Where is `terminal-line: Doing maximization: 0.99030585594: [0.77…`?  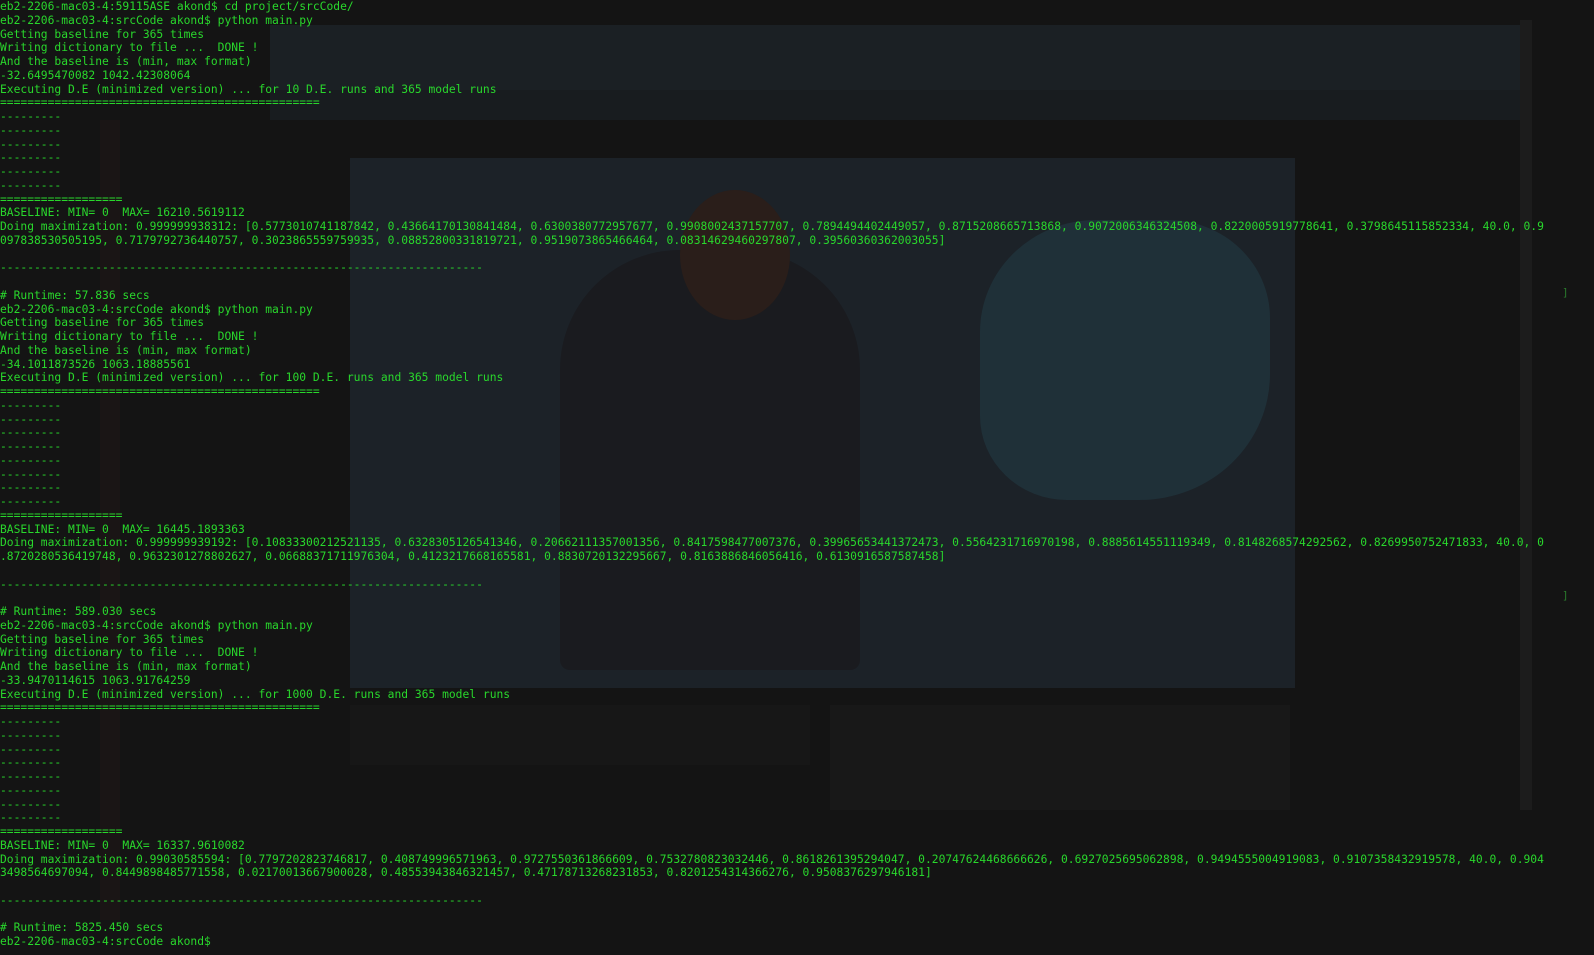 terminal-line: Doing maximization: 0.99030585594: [0.77… is located at coordinates (772, 859).